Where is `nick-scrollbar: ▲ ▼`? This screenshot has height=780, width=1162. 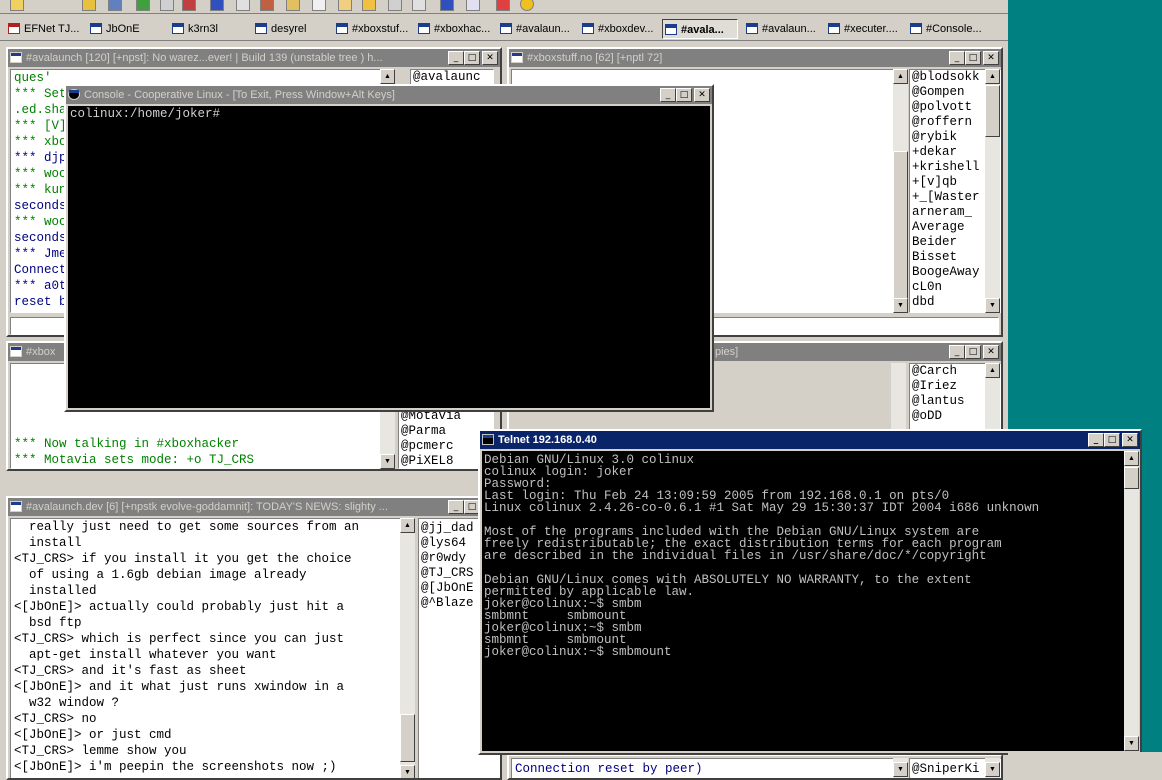 nick-scrollbar: ▲ ▼ is located at coordinates (992, 191).